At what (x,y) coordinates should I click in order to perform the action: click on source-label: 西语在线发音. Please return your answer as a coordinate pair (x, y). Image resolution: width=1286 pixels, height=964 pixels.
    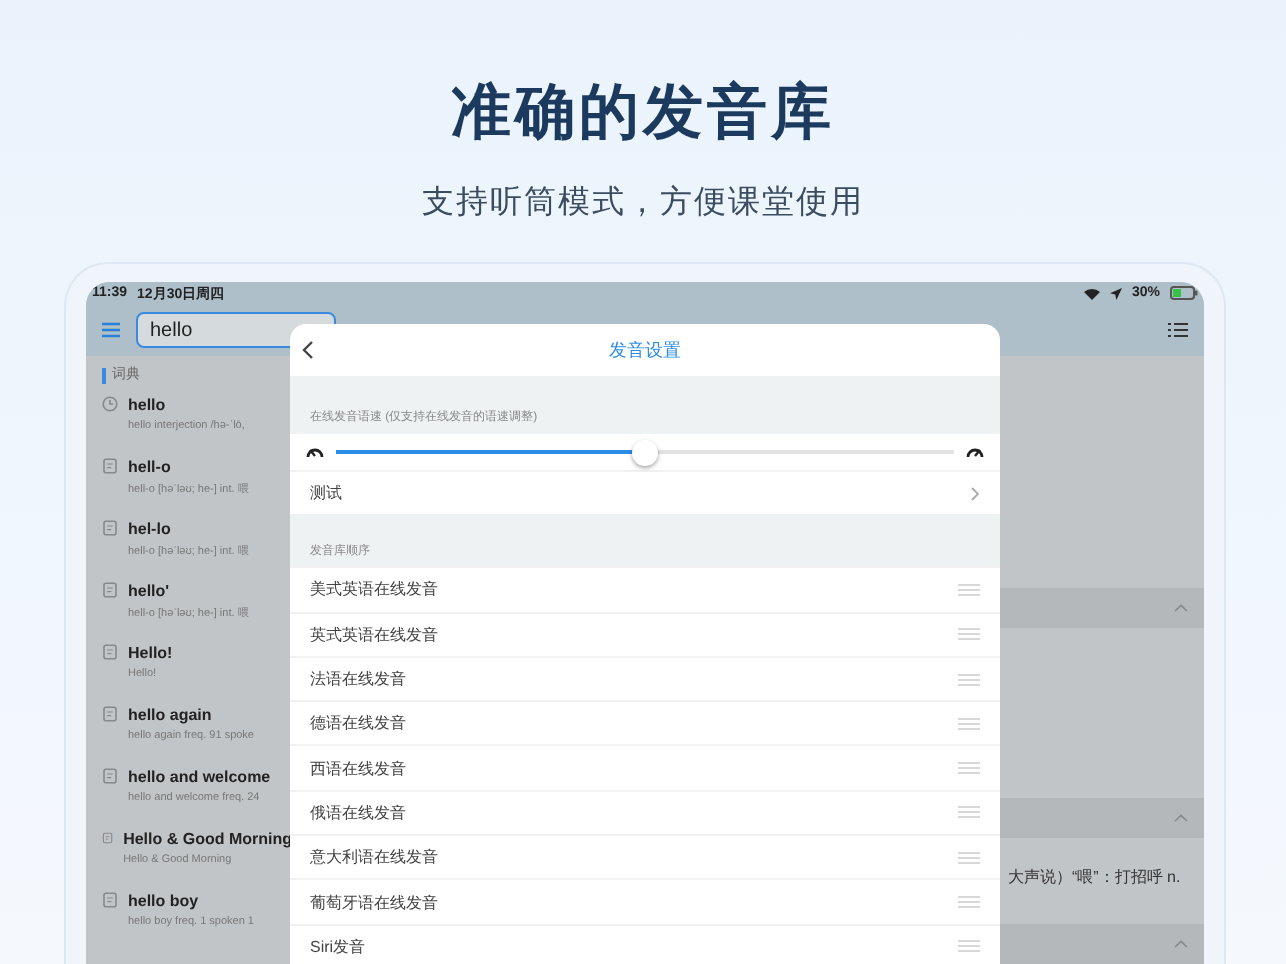
    Looking at the image, I should click on (358, 768).